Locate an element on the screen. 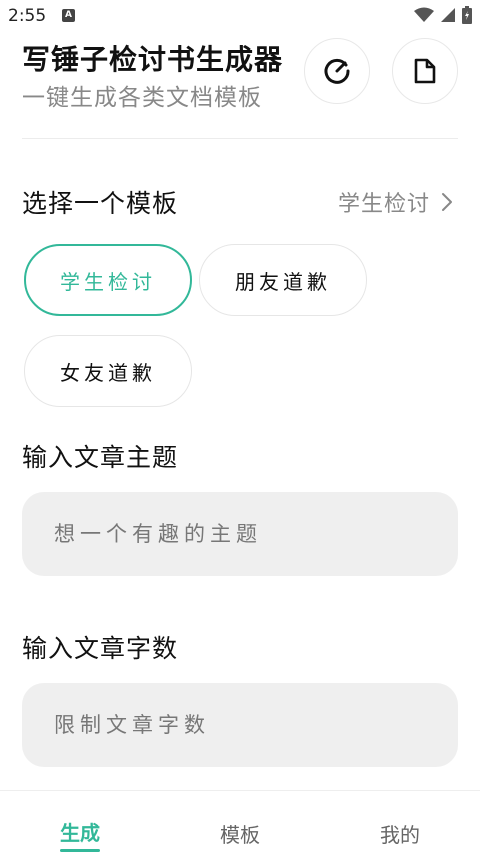 The width and height of the screenshot is (480, 855). gauge-icon is located at coordinates (337, 71).